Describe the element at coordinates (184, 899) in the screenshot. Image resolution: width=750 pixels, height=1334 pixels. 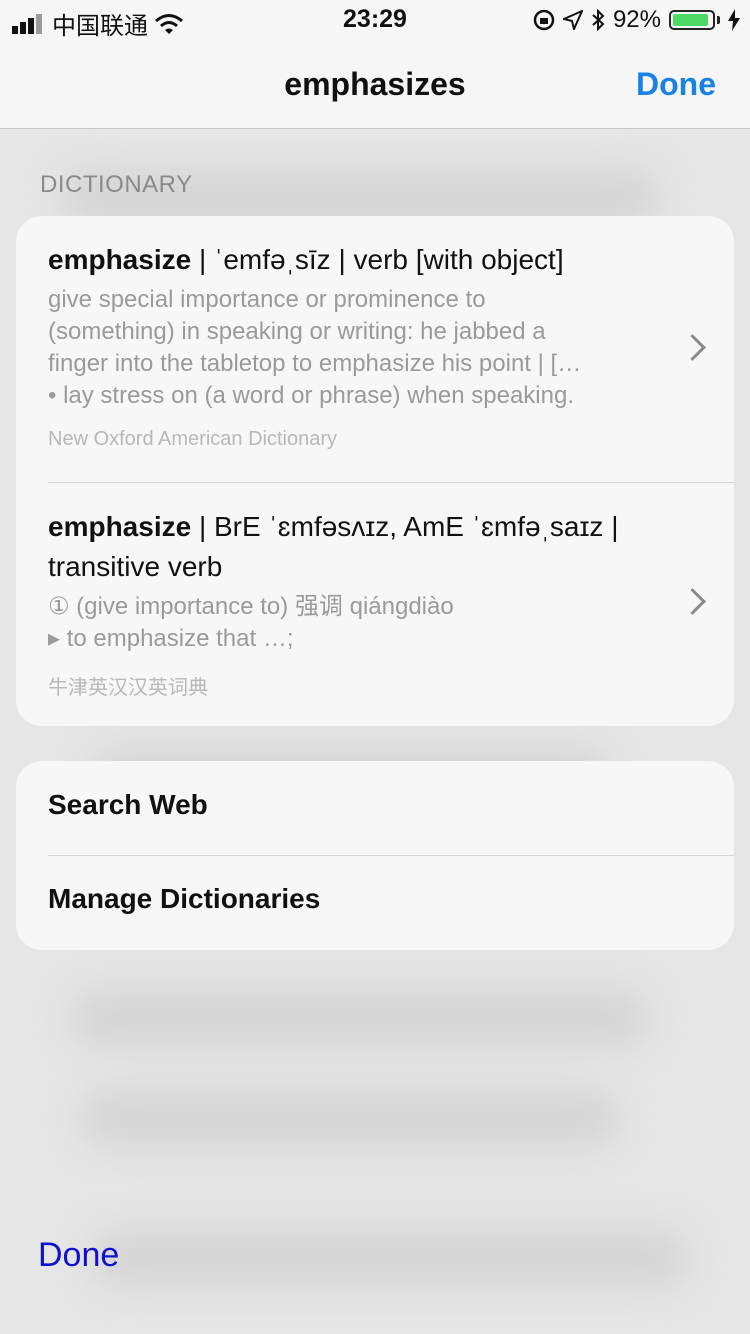
I see `manage-dictionaries-button: Manage Dictionaries` at that location.